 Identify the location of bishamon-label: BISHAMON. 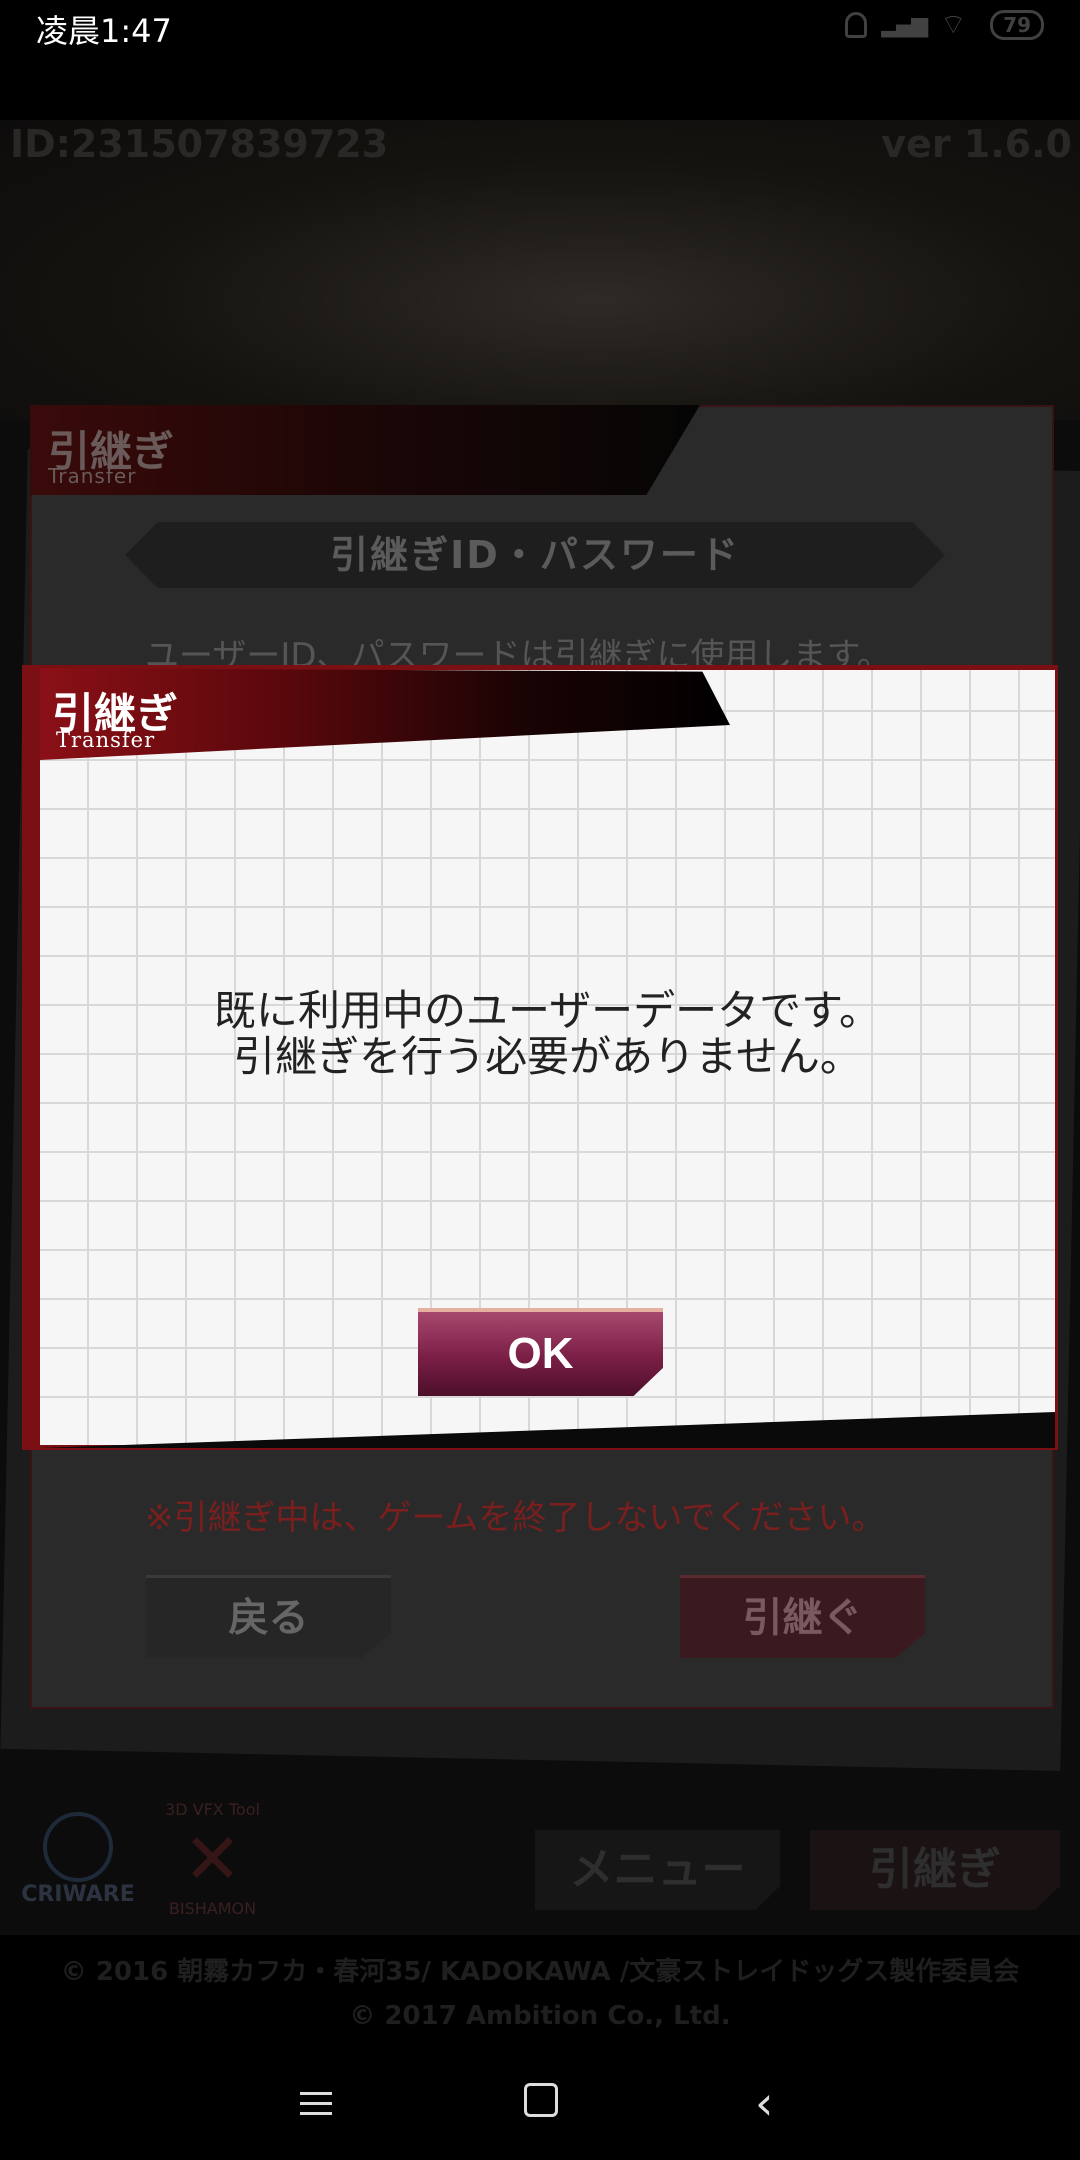
(212, 1908).